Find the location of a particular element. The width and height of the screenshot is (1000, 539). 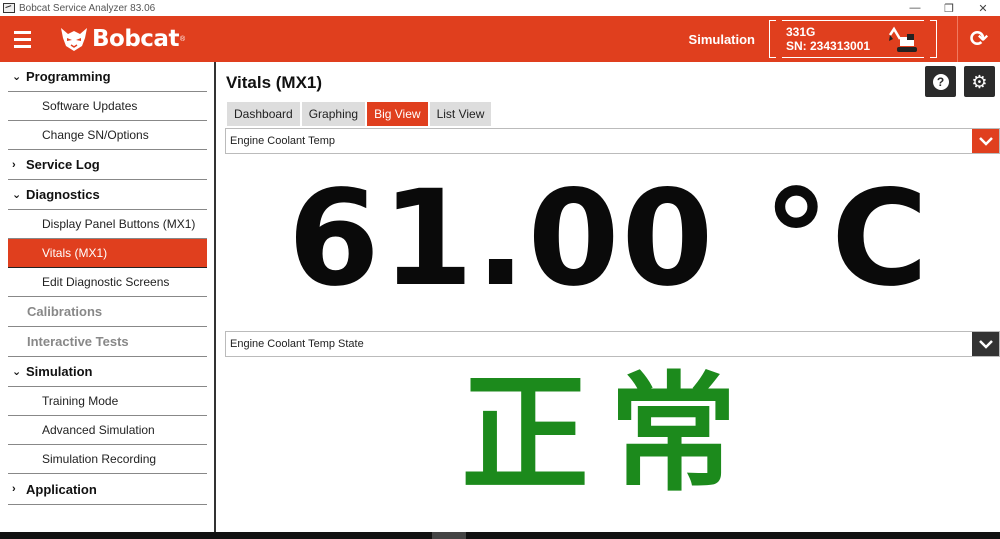

bobcat-logo: Bobcat ® is located at coordinates (121, 39).